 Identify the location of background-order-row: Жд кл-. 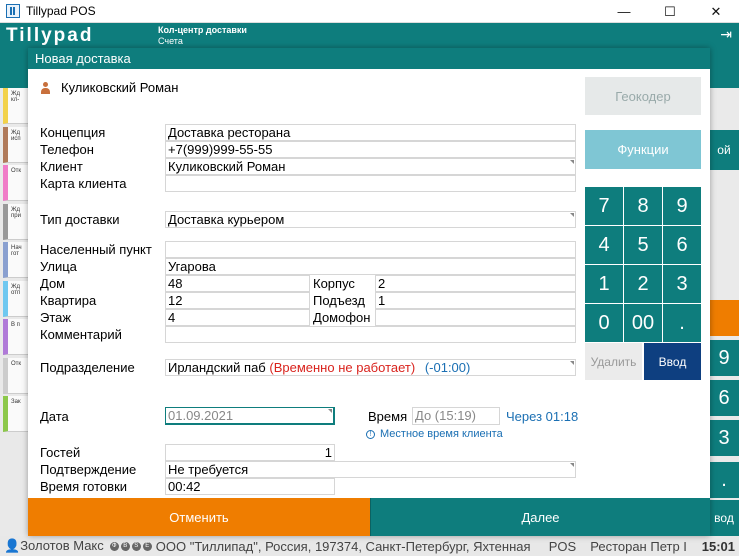
(15, 106).